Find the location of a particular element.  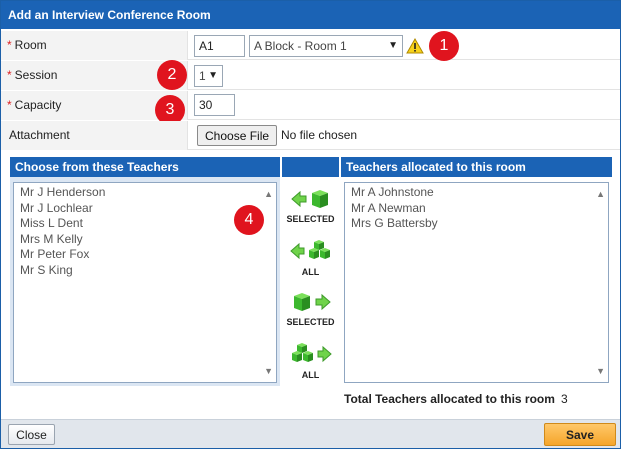

save-button: Save is located at coordinates (580, 434).